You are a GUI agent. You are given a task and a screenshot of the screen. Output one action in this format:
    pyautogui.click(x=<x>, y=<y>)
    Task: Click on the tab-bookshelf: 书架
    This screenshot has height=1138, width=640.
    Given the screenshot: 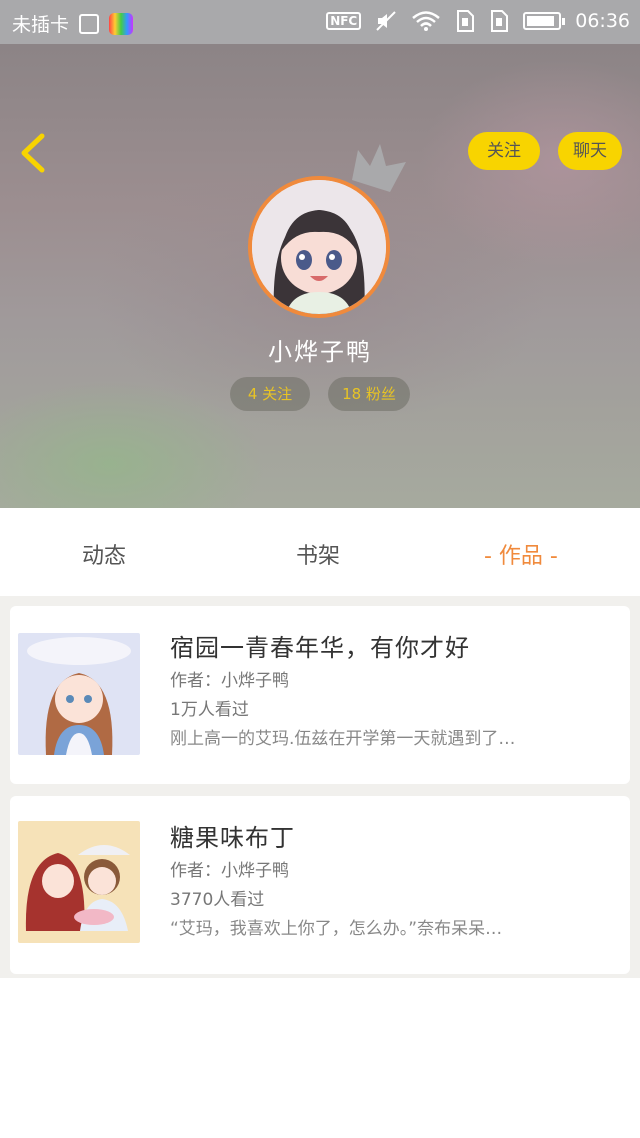 What is the action you would take?
    pyautogui.click(x=318, y=554)
    